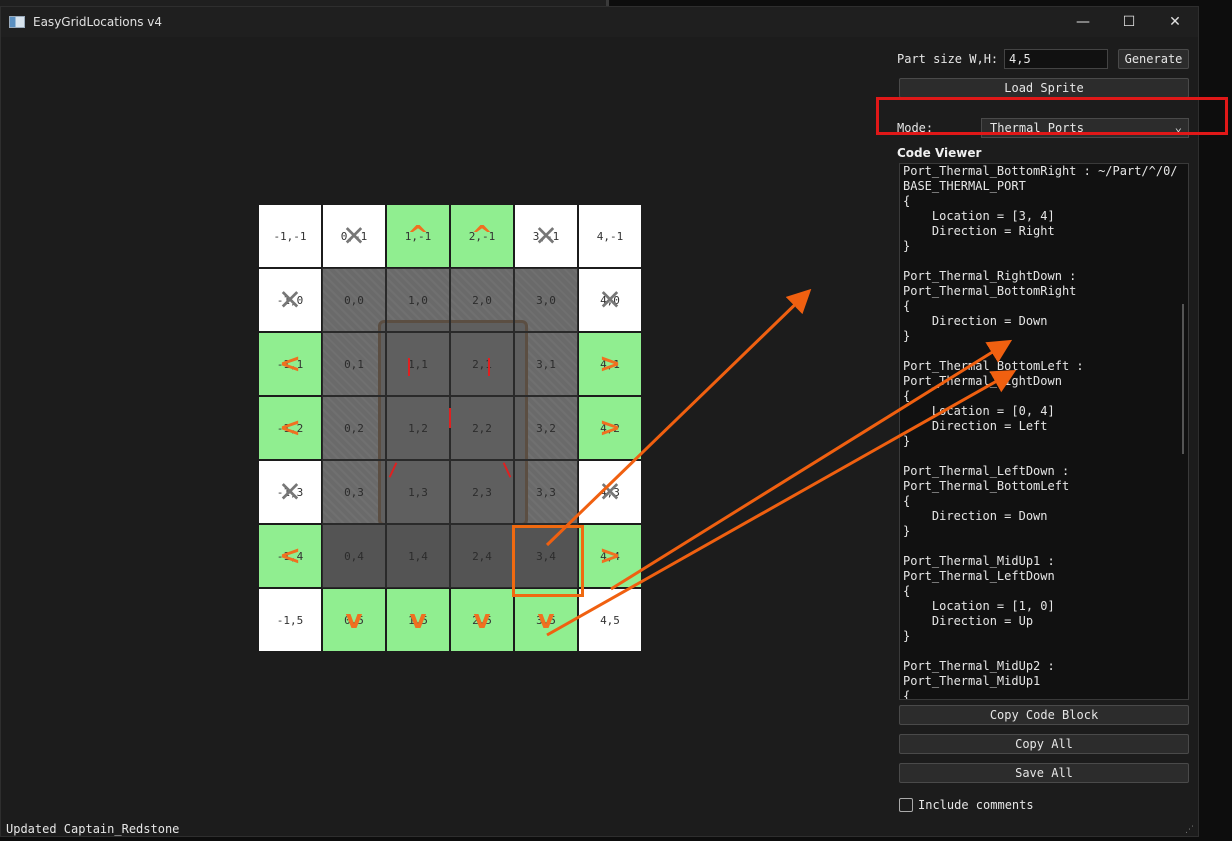 The height and width of the screenshot is (841, 1232). I want to click on grid-cell: -1,1 <, so click(290, 364).